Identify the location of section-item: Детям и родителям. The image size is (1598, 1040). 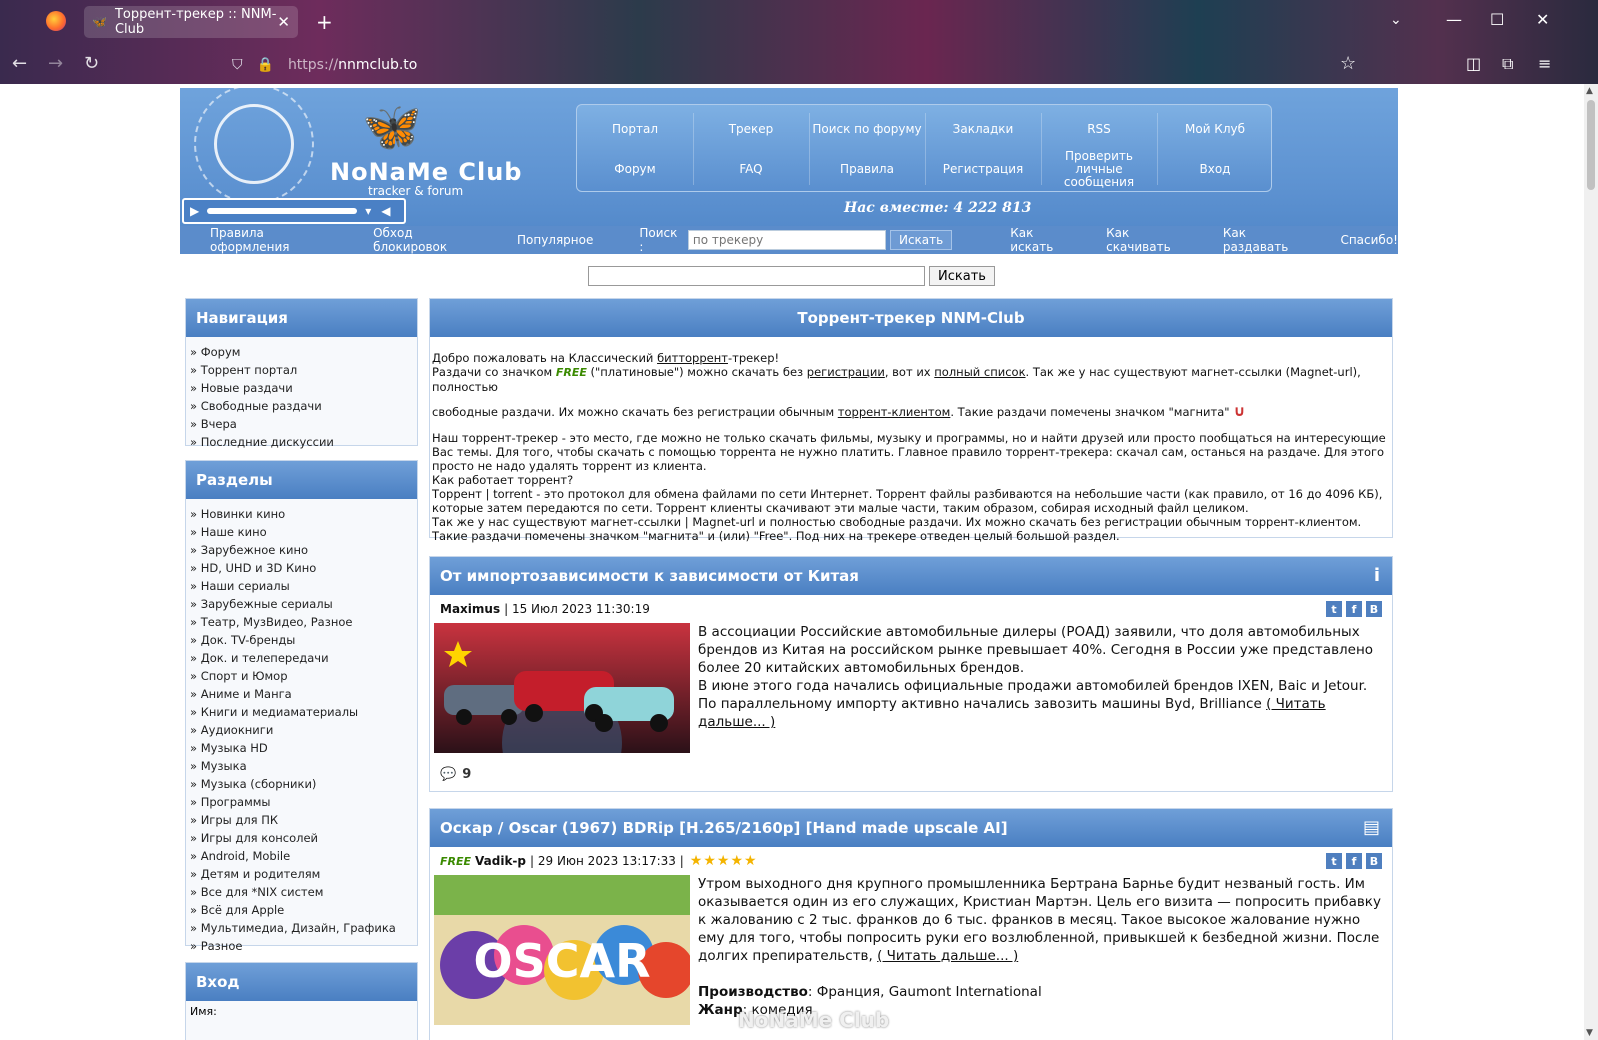
(301, 874).